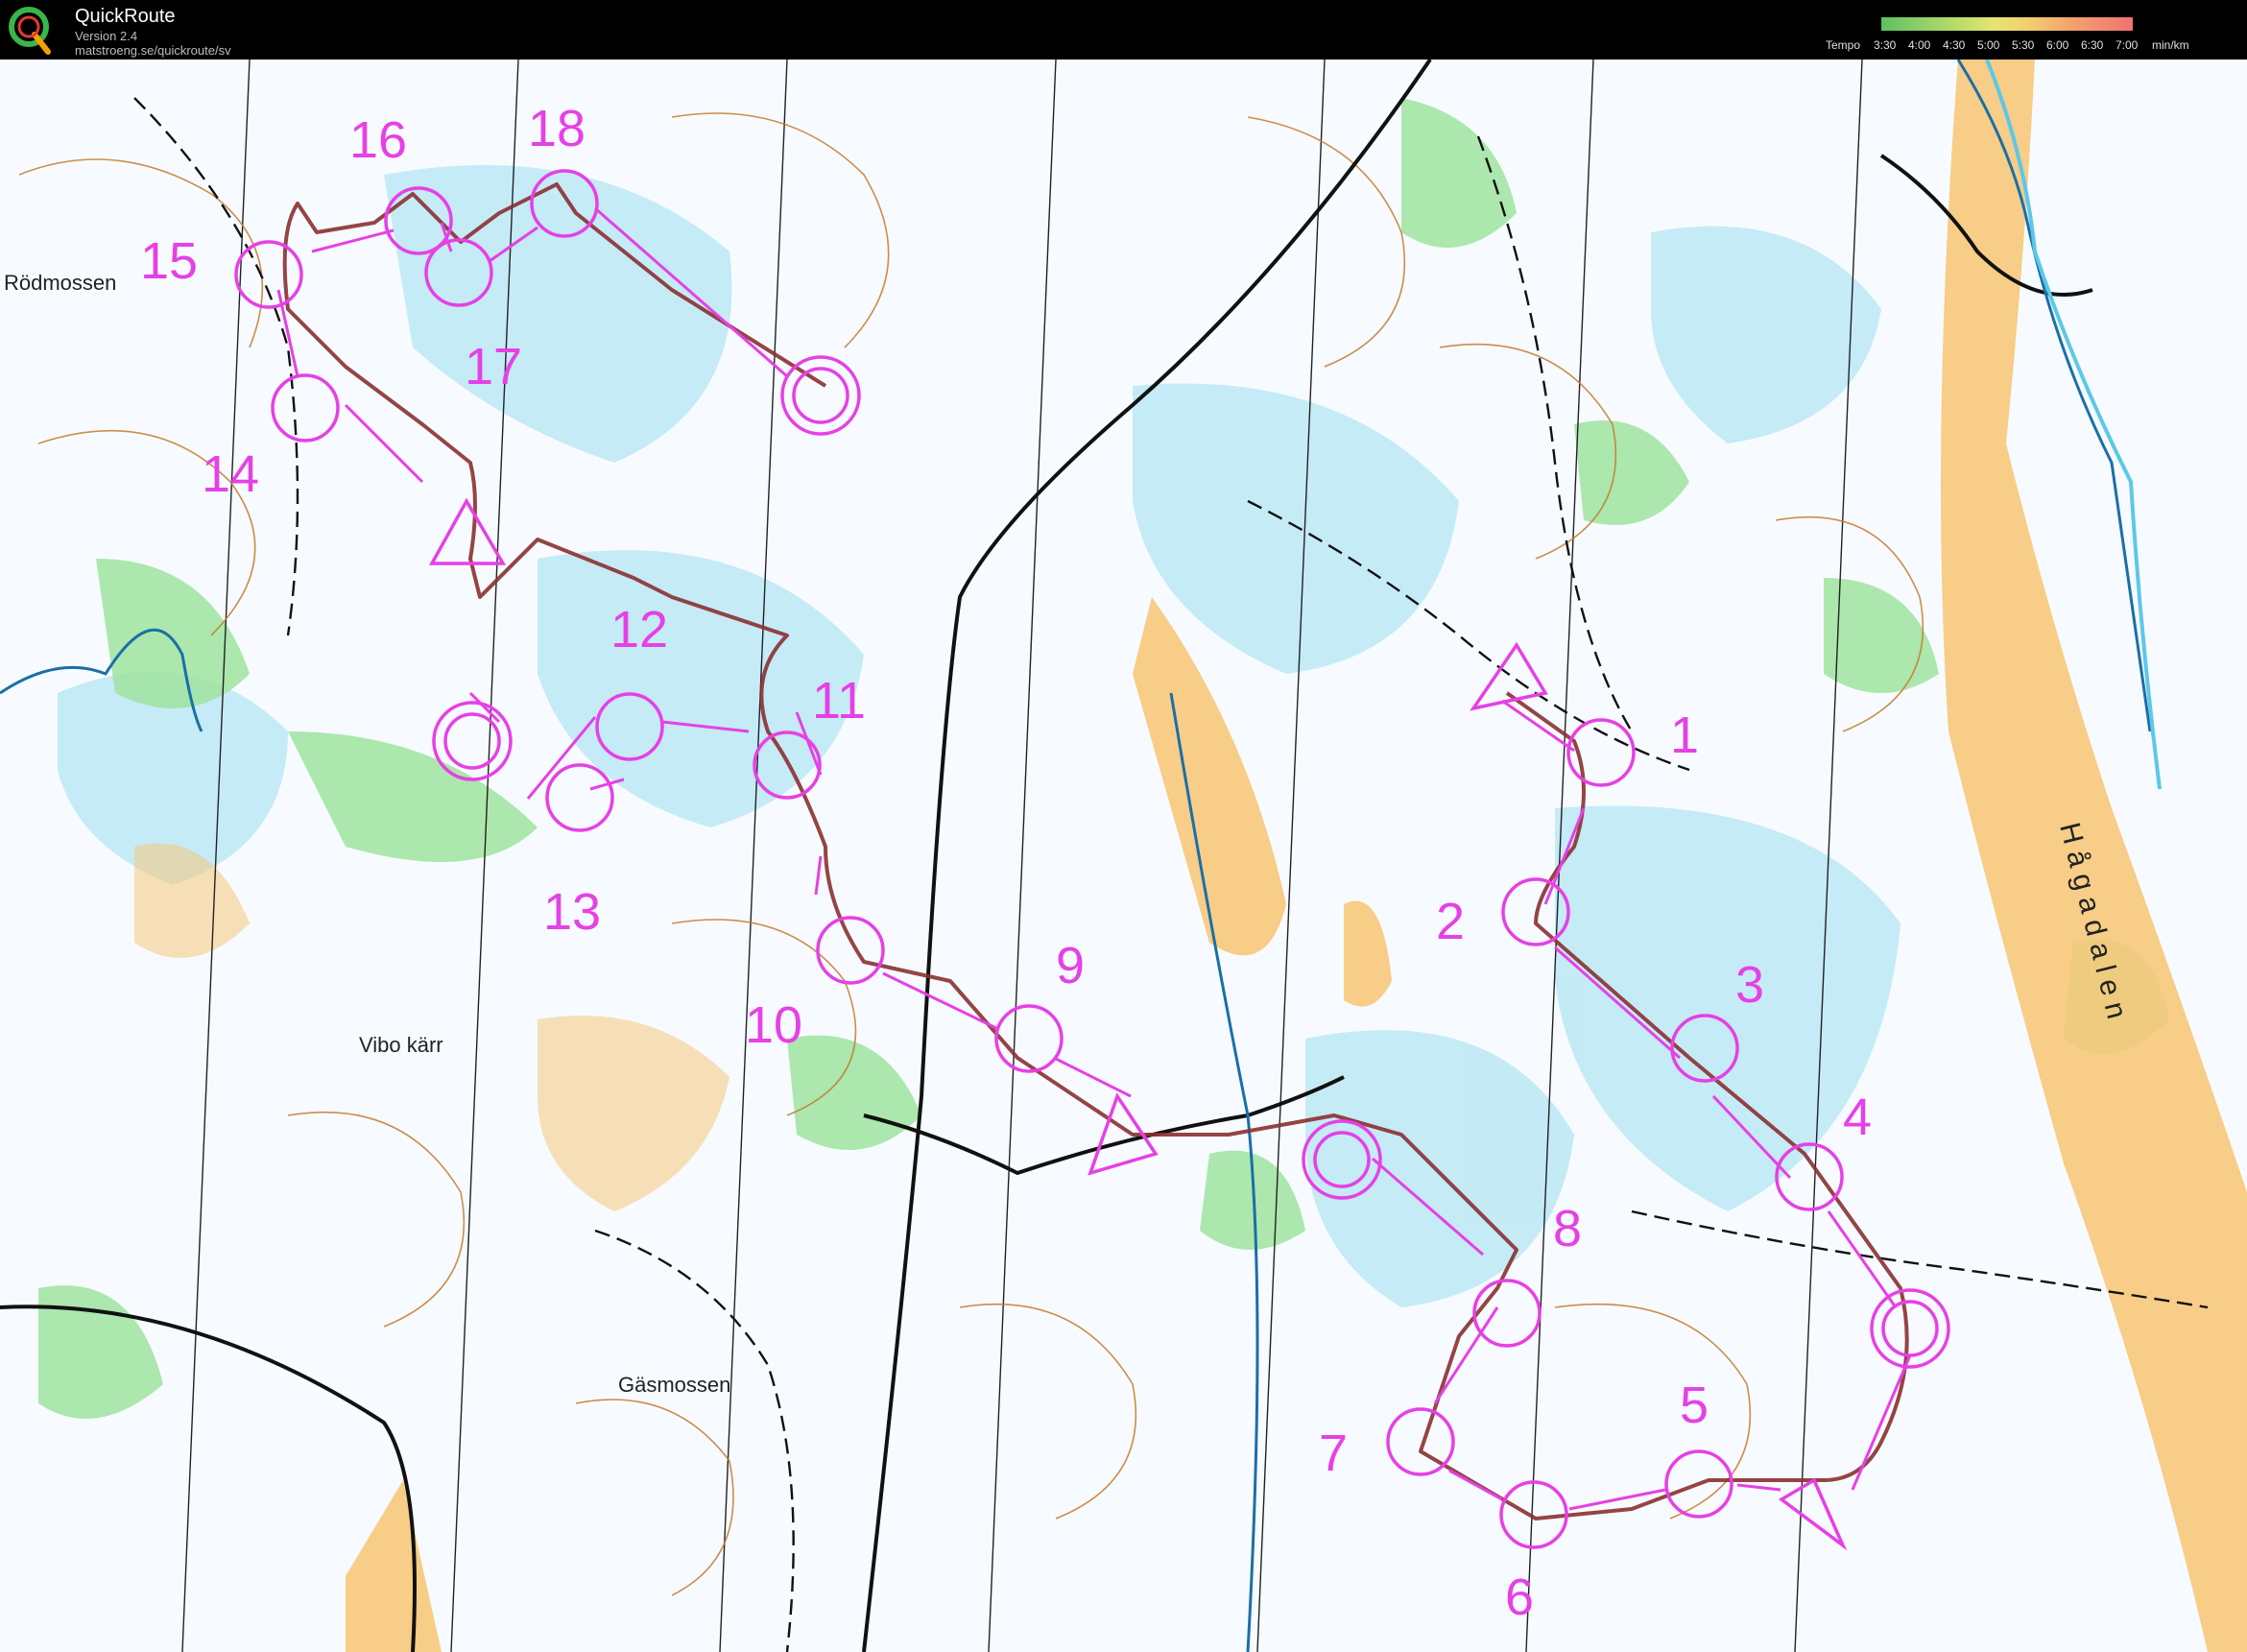 This screenshot has height=1652, width=2247. I want to click on control-number-14: 14, so click(230, 474).